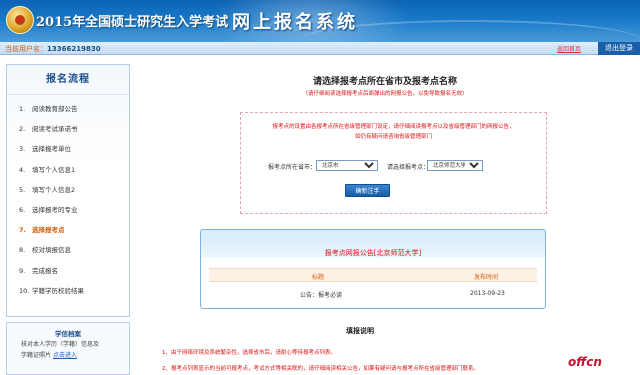 The image size is (640, 375). I want to click on sidebar-step-number: 7., so click(22, 230).